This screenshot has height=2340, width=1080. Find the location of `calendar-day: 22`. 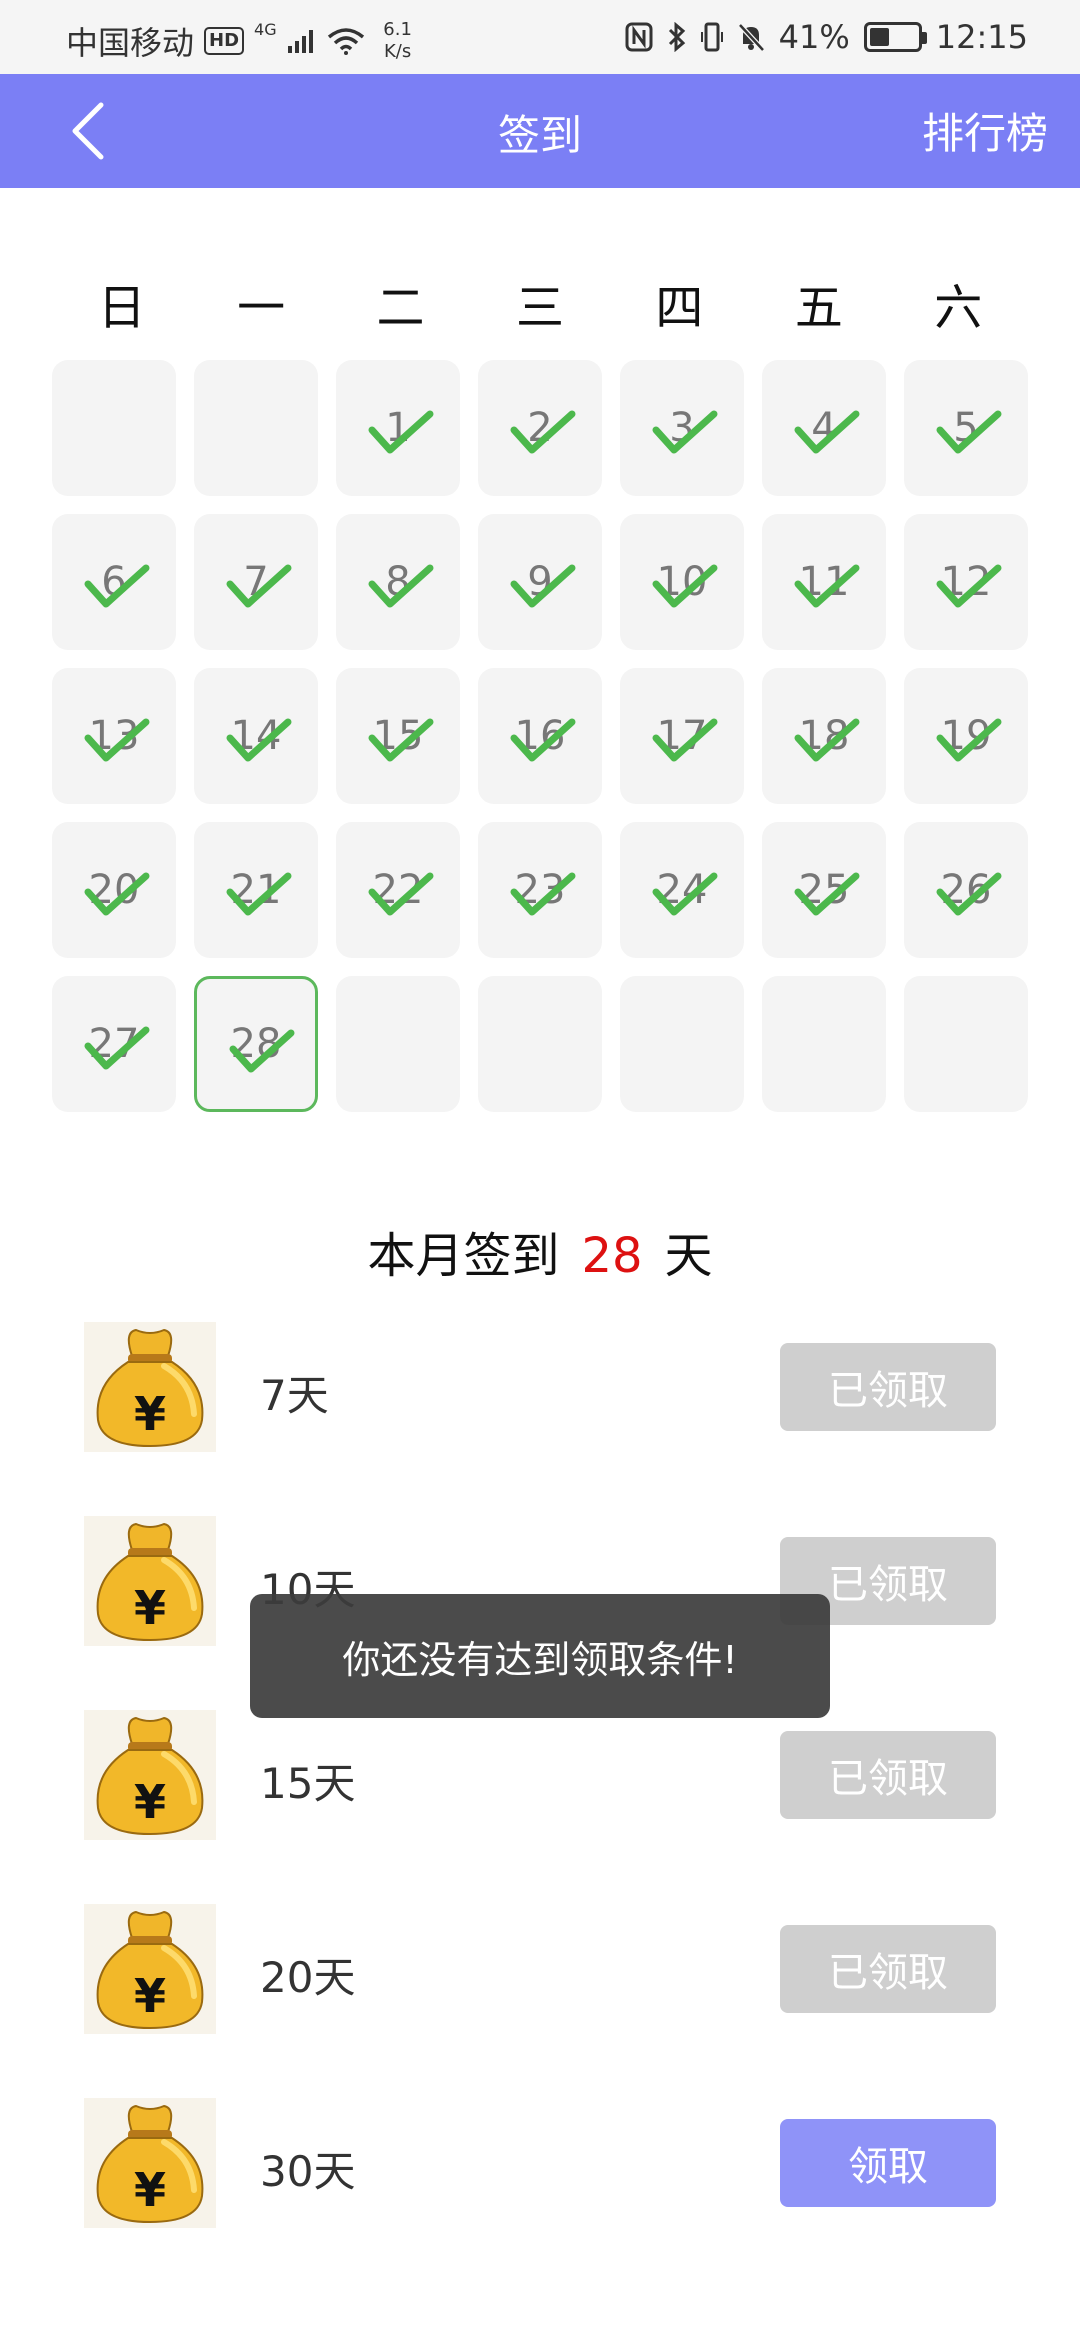

calendar-day: 22 is located at coordinates (398, 890).